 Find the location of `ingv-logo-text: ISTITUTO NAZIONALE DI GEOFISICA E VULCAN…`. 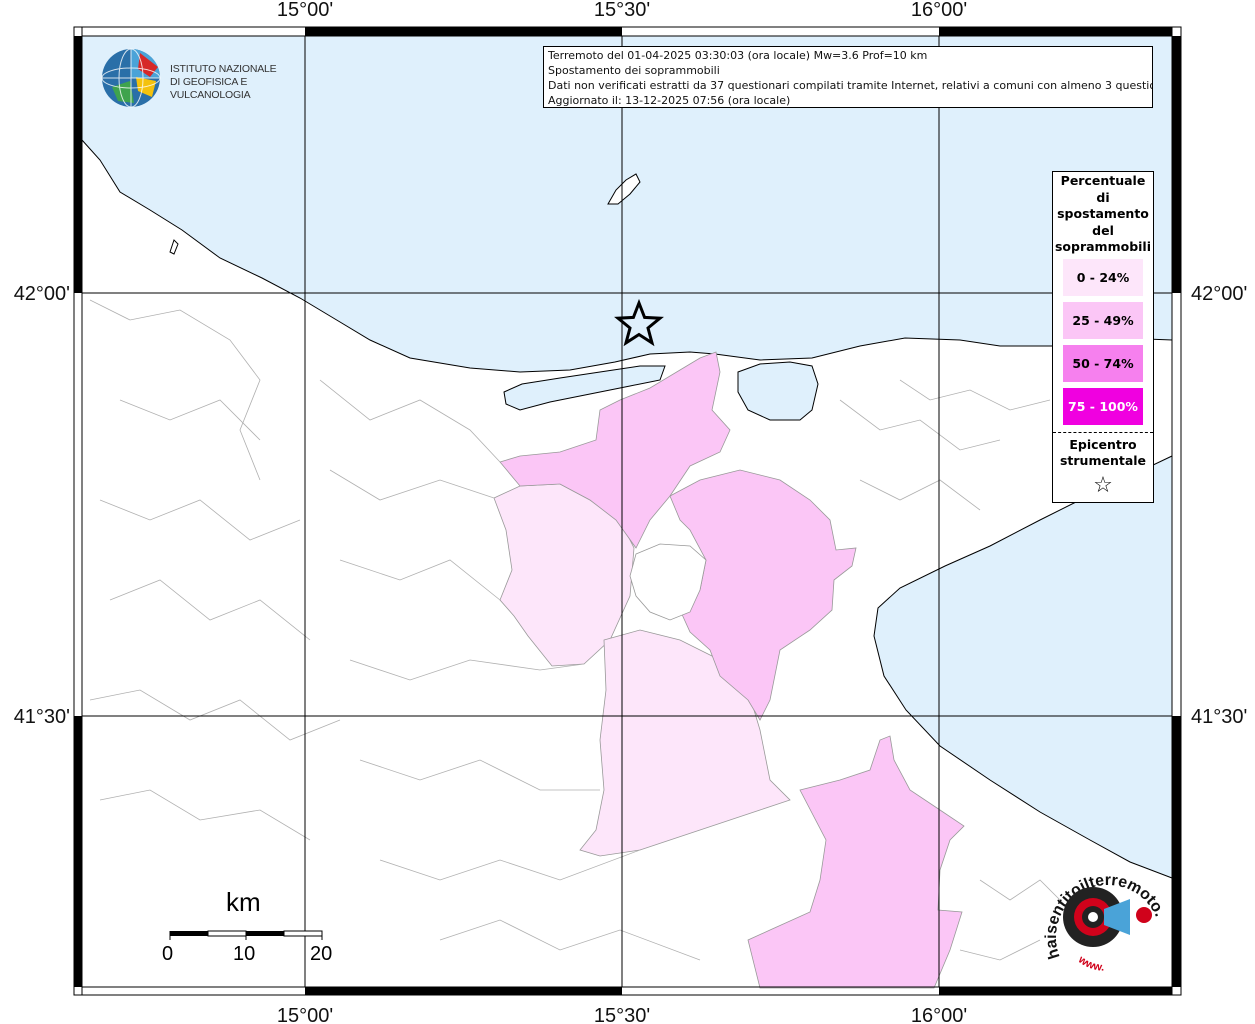

ingv-logo-text: ISTITUTO NAZIONALE DI GEOFISICA E VULCAN… is located at coordinates (240, 82).